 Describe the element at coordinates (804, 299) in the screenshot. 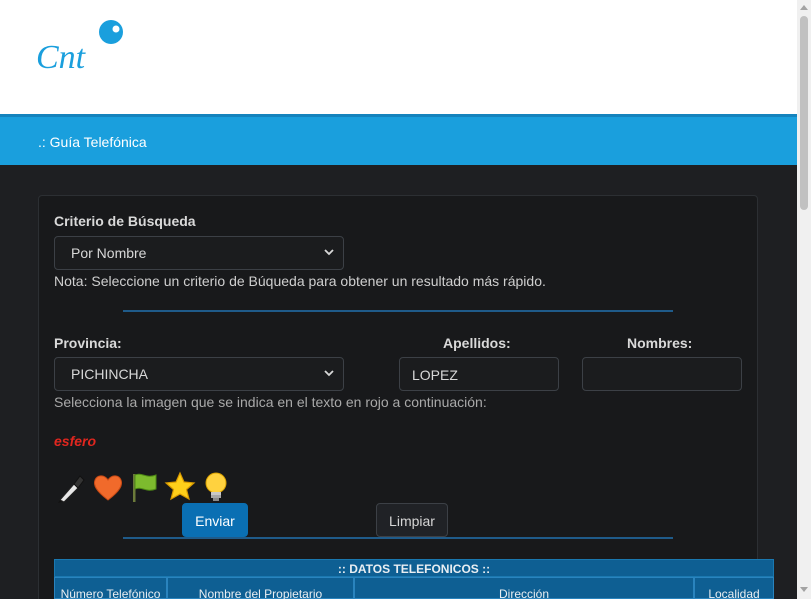

I see `vertical-scrollbar` at that location.